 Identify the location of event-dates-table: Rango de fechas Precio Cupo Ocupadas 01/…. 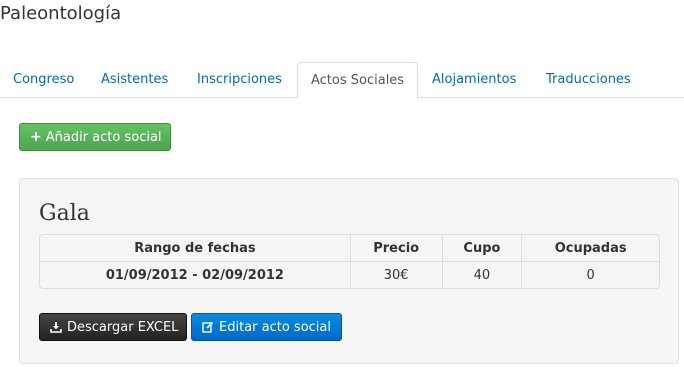
(349, 261).